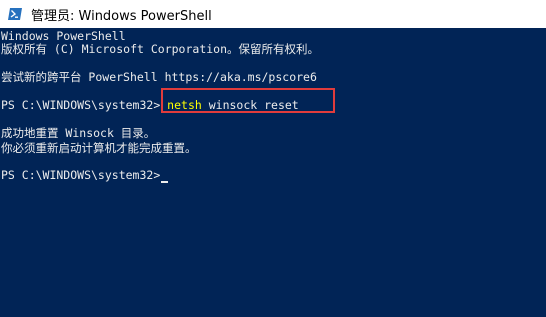 The height and width of the screenshot is (317, 546). I want to click on text-cursor, so click(165, 182).